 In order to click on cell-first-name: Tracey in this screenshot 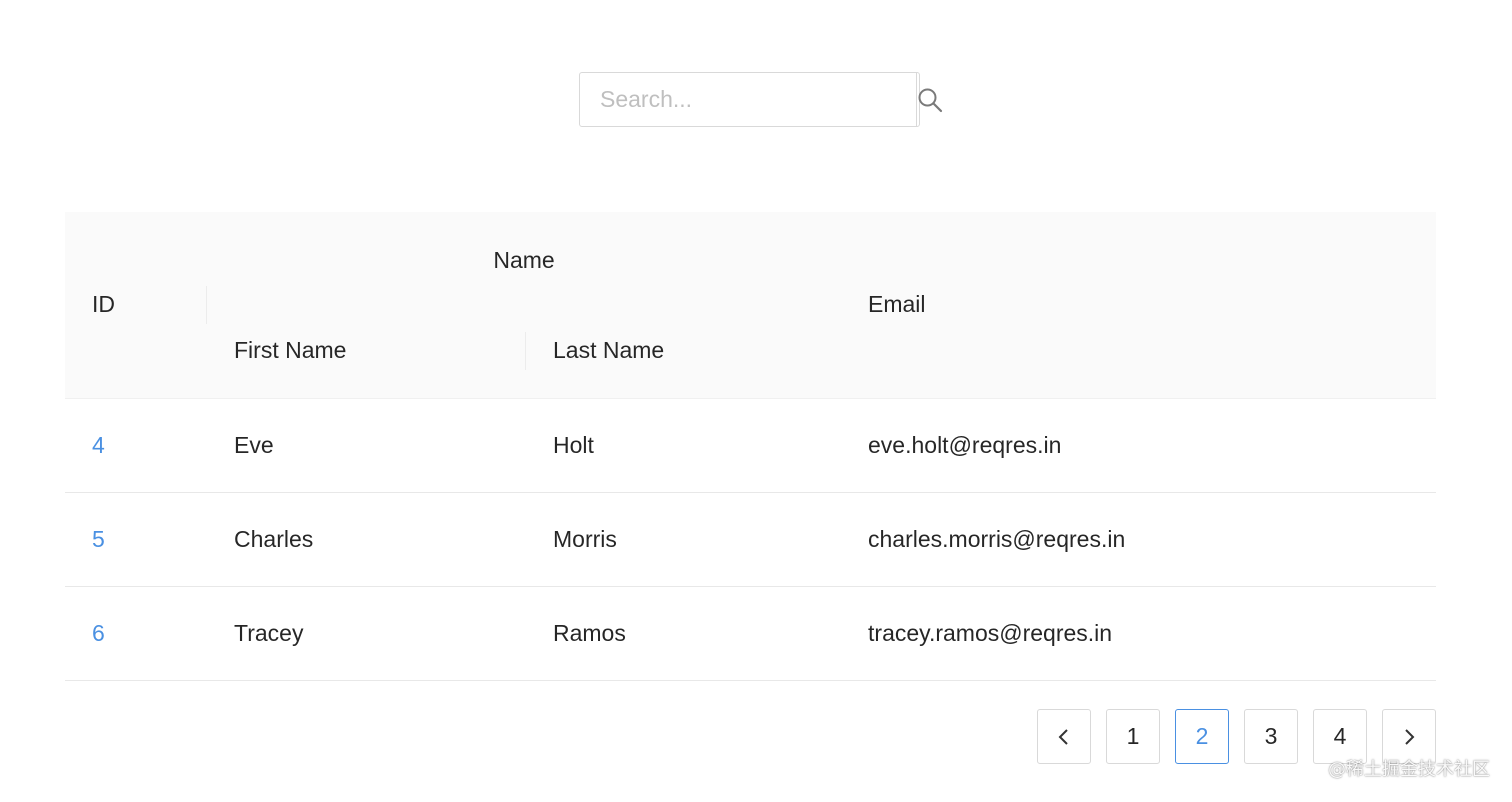, I will do `click(366, 633)`.